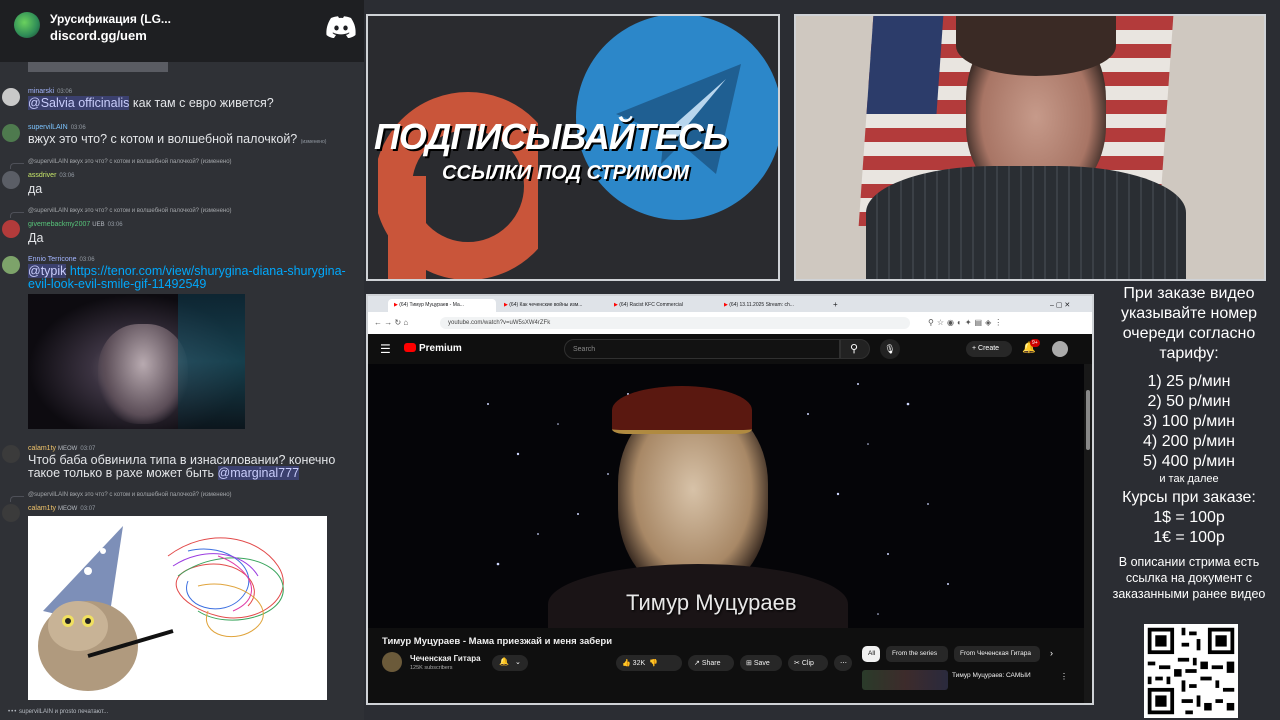 This screenshot has height=720, width=1280. I want to click on nav-buttons: ← → ↻ ⌂, so click(391, 322).